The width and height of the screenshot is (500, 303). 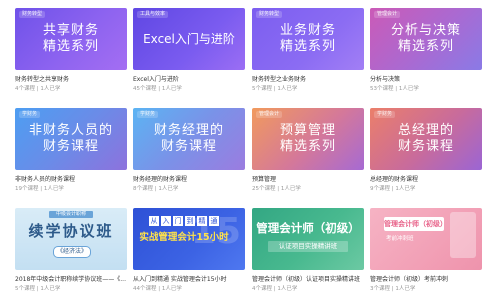 I want to click on course-meta: 25个课程 | 1人已学, so click(x=276, y=189).